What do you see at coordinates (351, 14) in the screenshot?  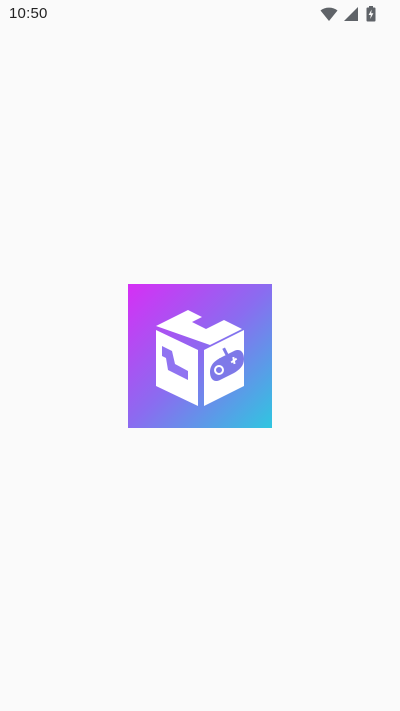 I see `signal-icon` at bounding box center [351, 14].